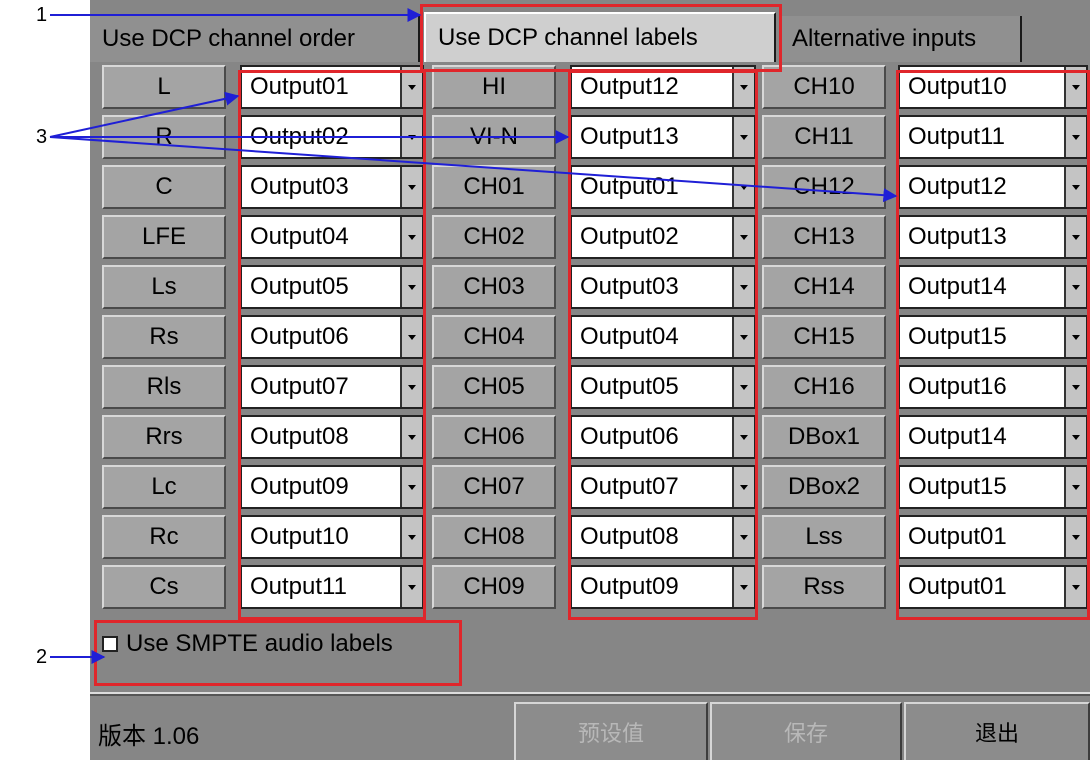 The width and height of the screenshot is (1090, 760). What do you see at coordinates (494, 337) in the screenshot?
I see `channel-label: CH04` at bounding box center [494, 337].